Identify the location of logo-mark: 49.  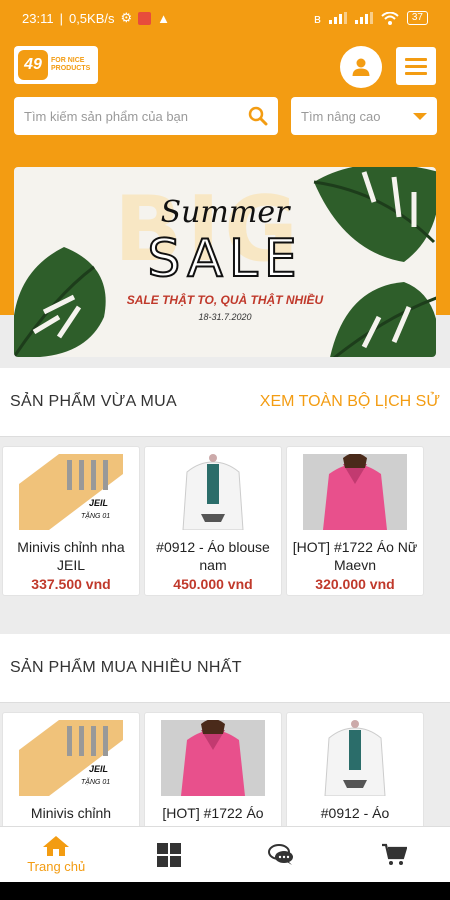
(33, 65).